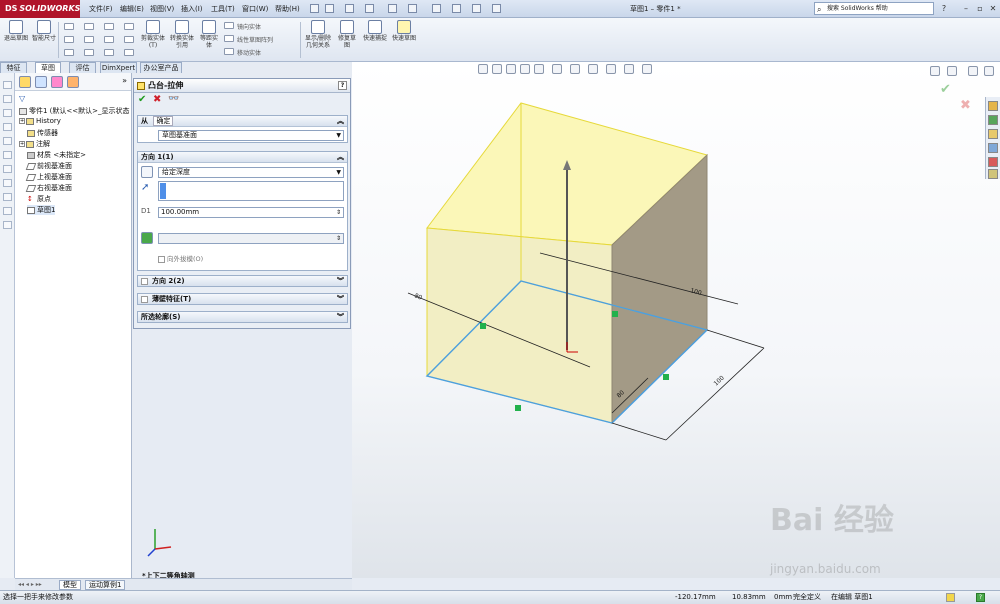 This screenshot has height=604, width=1000. Describe the element at coordinates (251, 135) in the screenshot. I see `from-start-condition-select: 草图基准面 ▼` at that location.